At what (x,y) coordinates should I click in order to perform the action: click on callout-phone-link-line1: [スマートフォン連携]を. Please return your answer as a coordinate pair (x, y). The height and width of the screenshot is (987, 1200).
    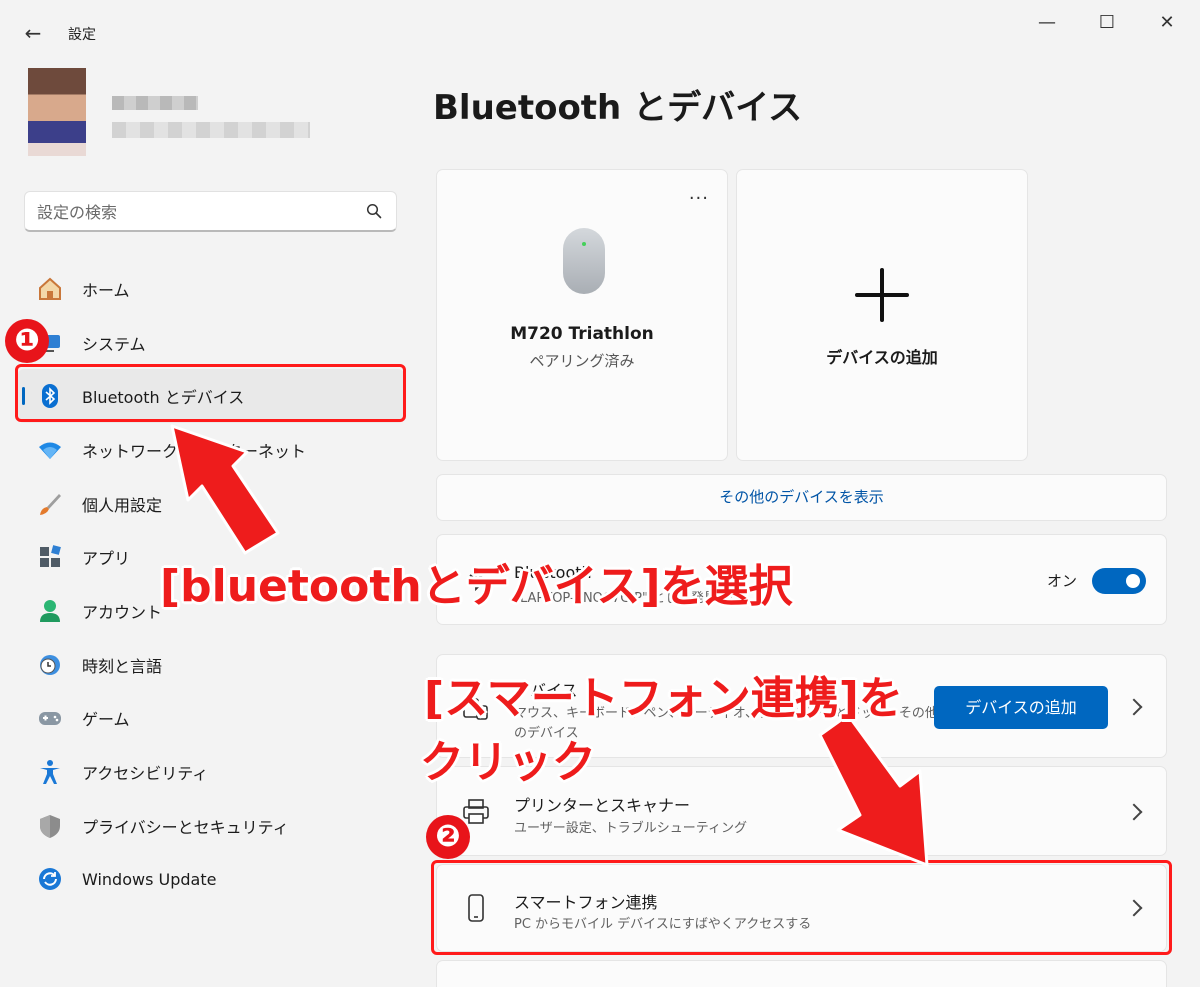
    Looking at the image, I should click on (663, 698).